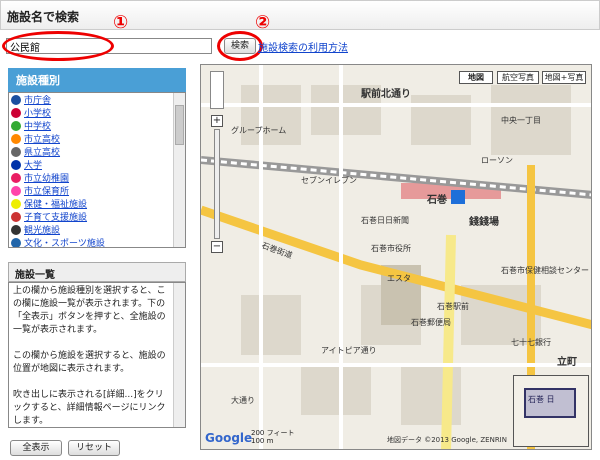 This screenshot has height=460, width=600. I want to click on map-label: 石巻, so click(437, 200).